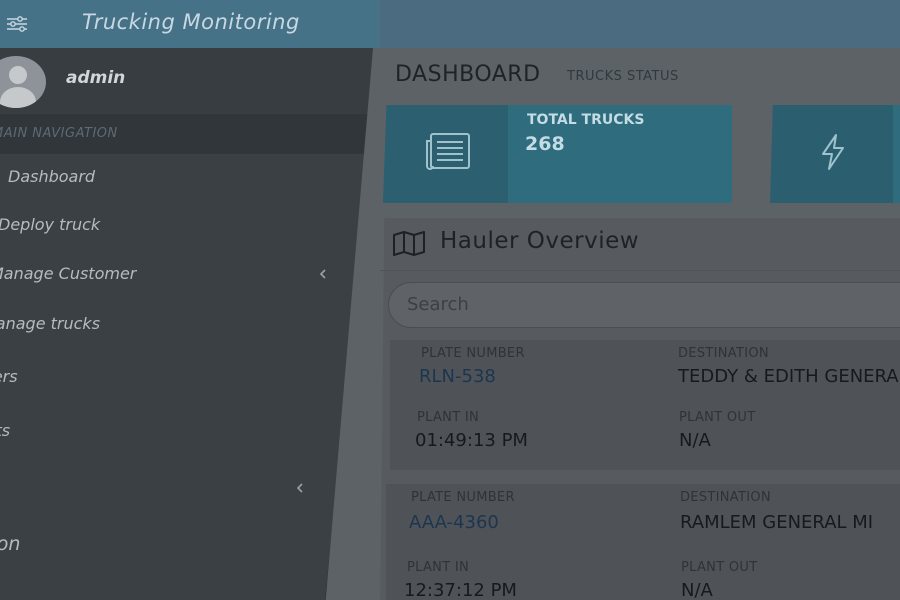 Image resolution: width=900 pixels, height=600 pixels. What do you see at coordinates (623, 76) in the screenshot?
I see `page-subtitle: TRUCKS STATUS` at bounding box center [623, 76].